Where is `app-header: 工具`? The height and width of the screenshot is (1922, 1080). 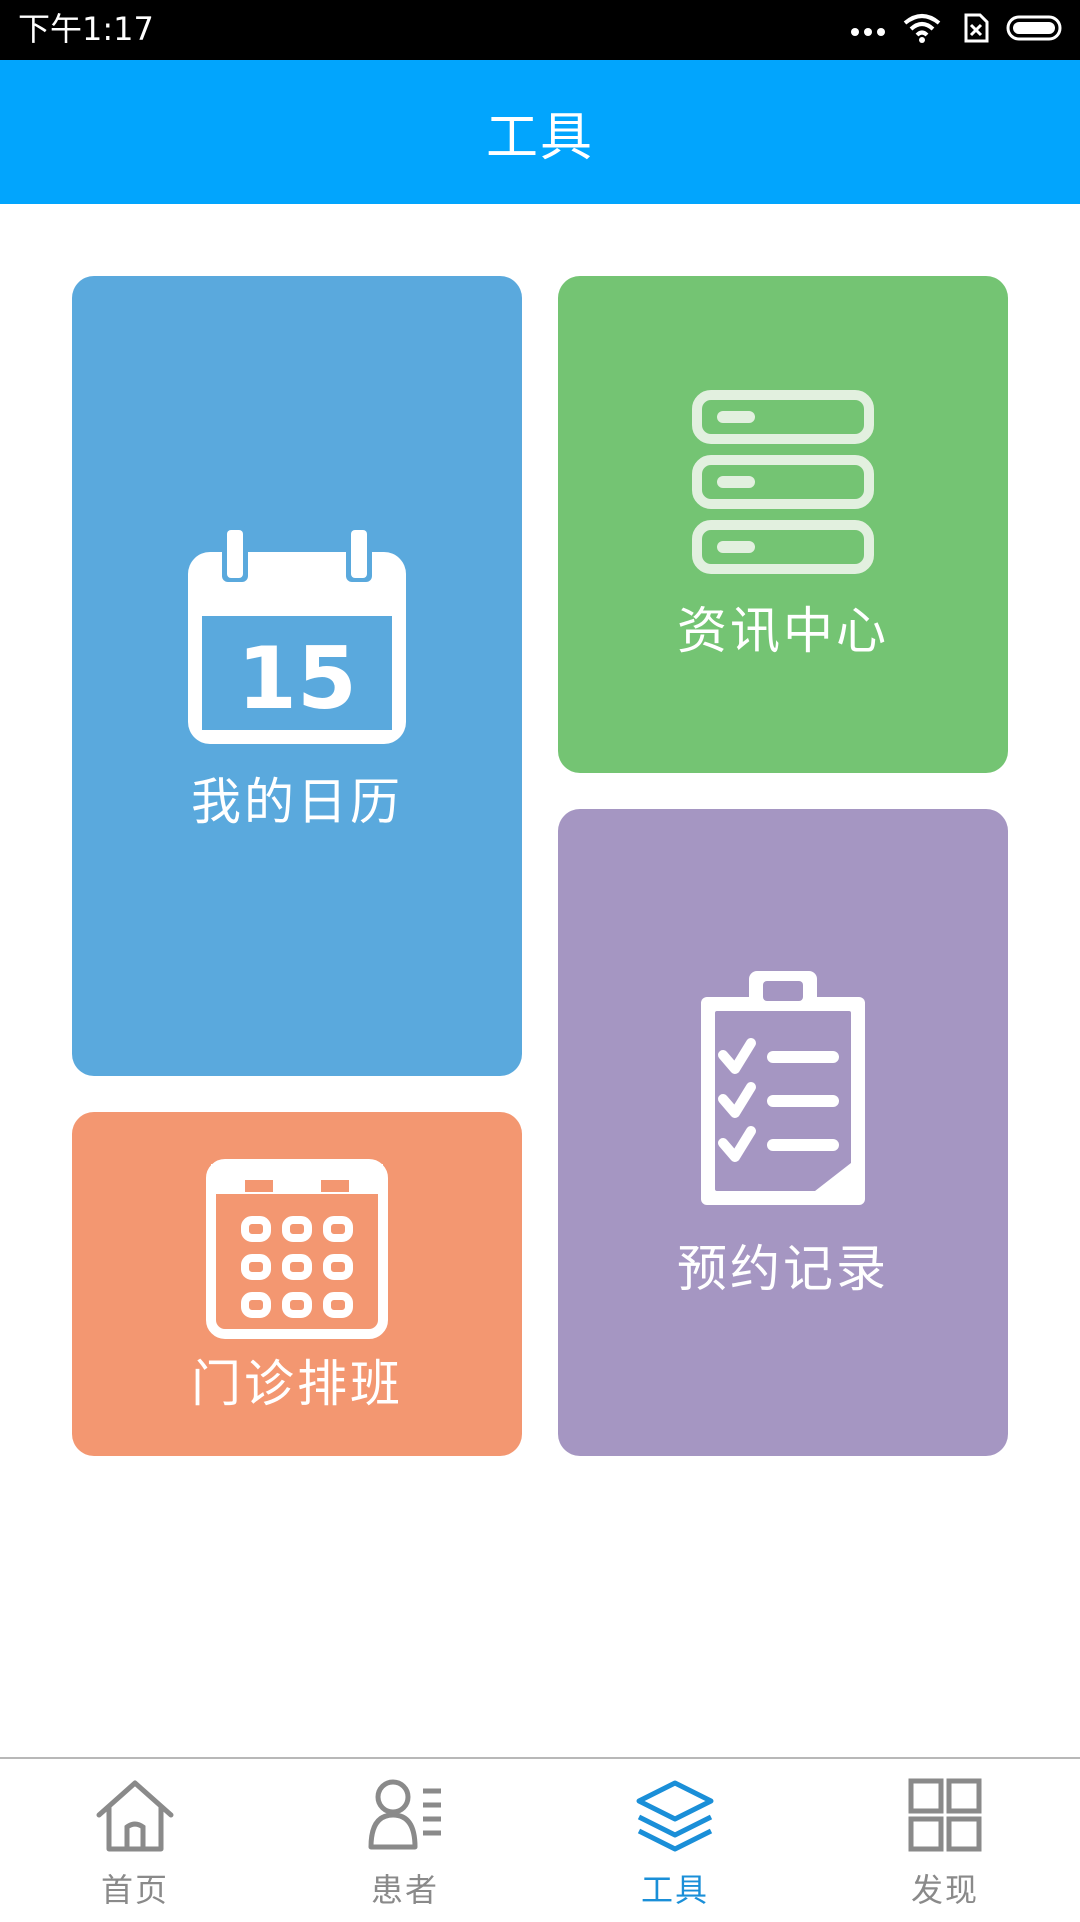 app-header: 工具 is located at coordinates (540, 132).